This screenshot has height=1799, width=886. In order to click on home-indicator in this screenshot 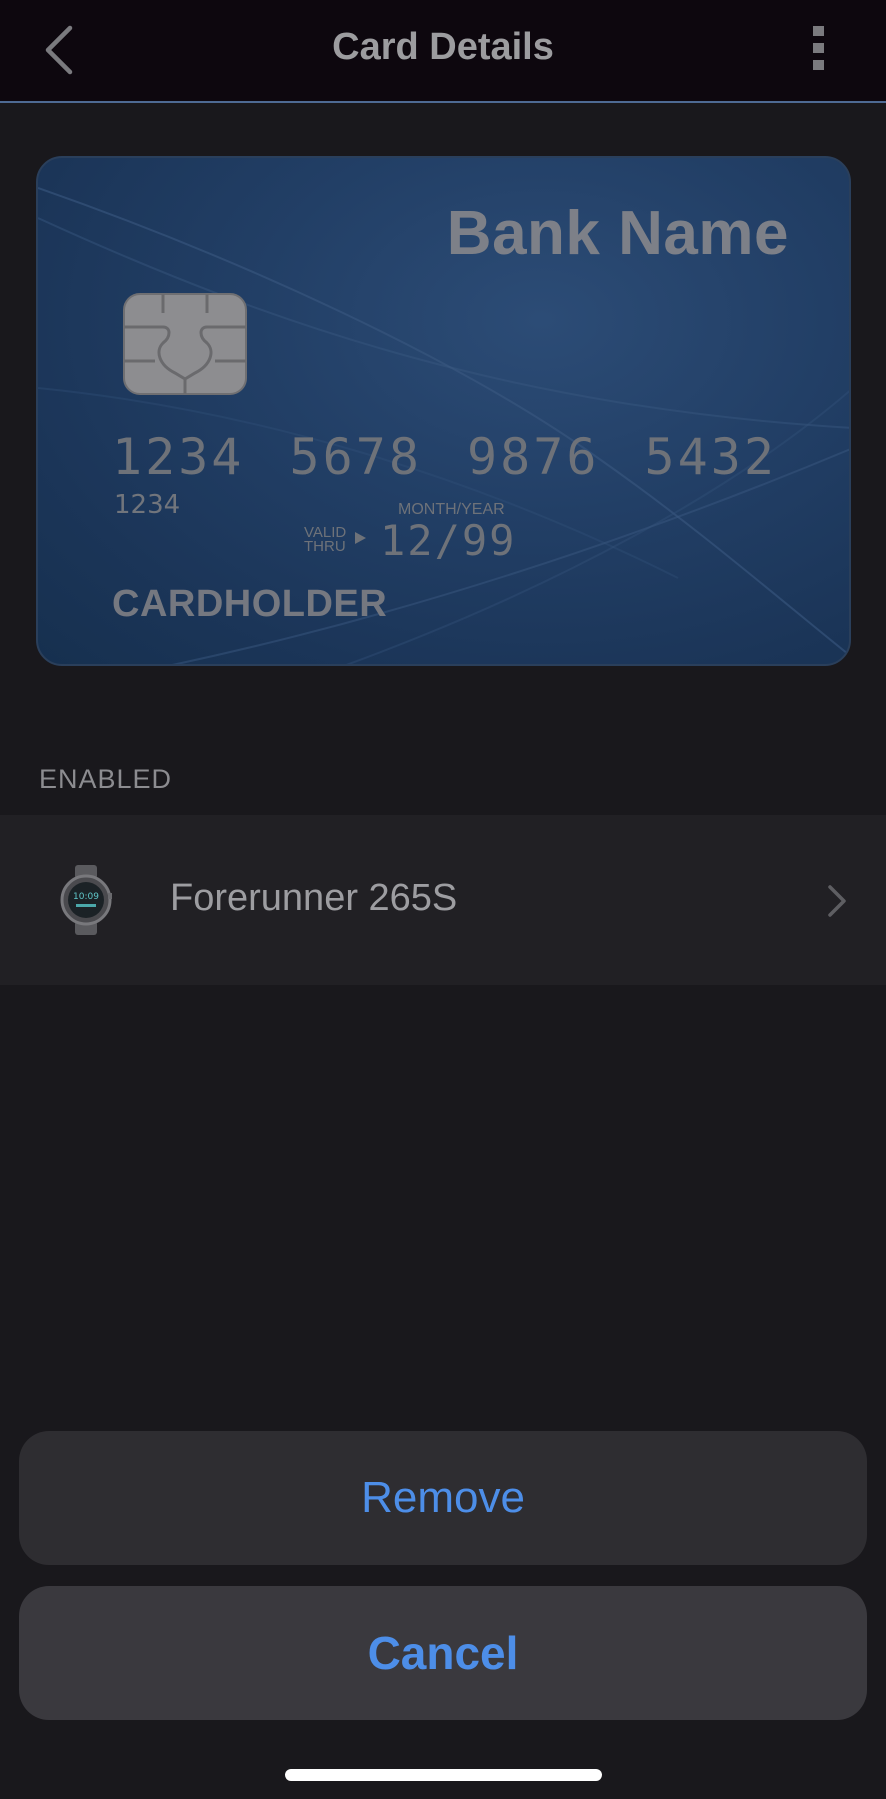, I will do `click(443, 1775)`.